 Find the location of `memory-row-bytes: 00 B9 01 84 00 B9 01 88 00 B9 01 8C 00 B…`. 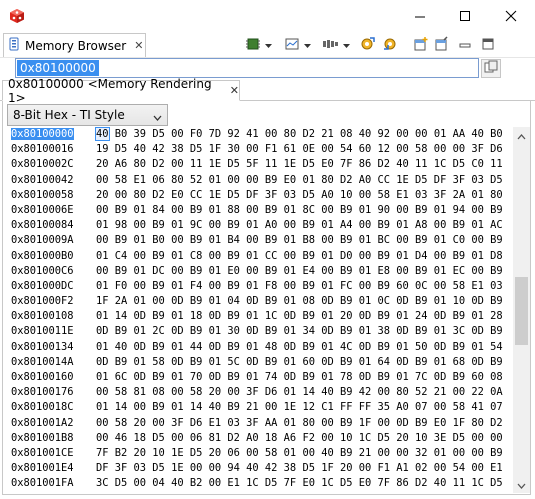

memory-row-bytes: 00 B9 01 84 00 B9 01 88 00 B9 01 8C 00 B… is located at coordinates (299, 210).